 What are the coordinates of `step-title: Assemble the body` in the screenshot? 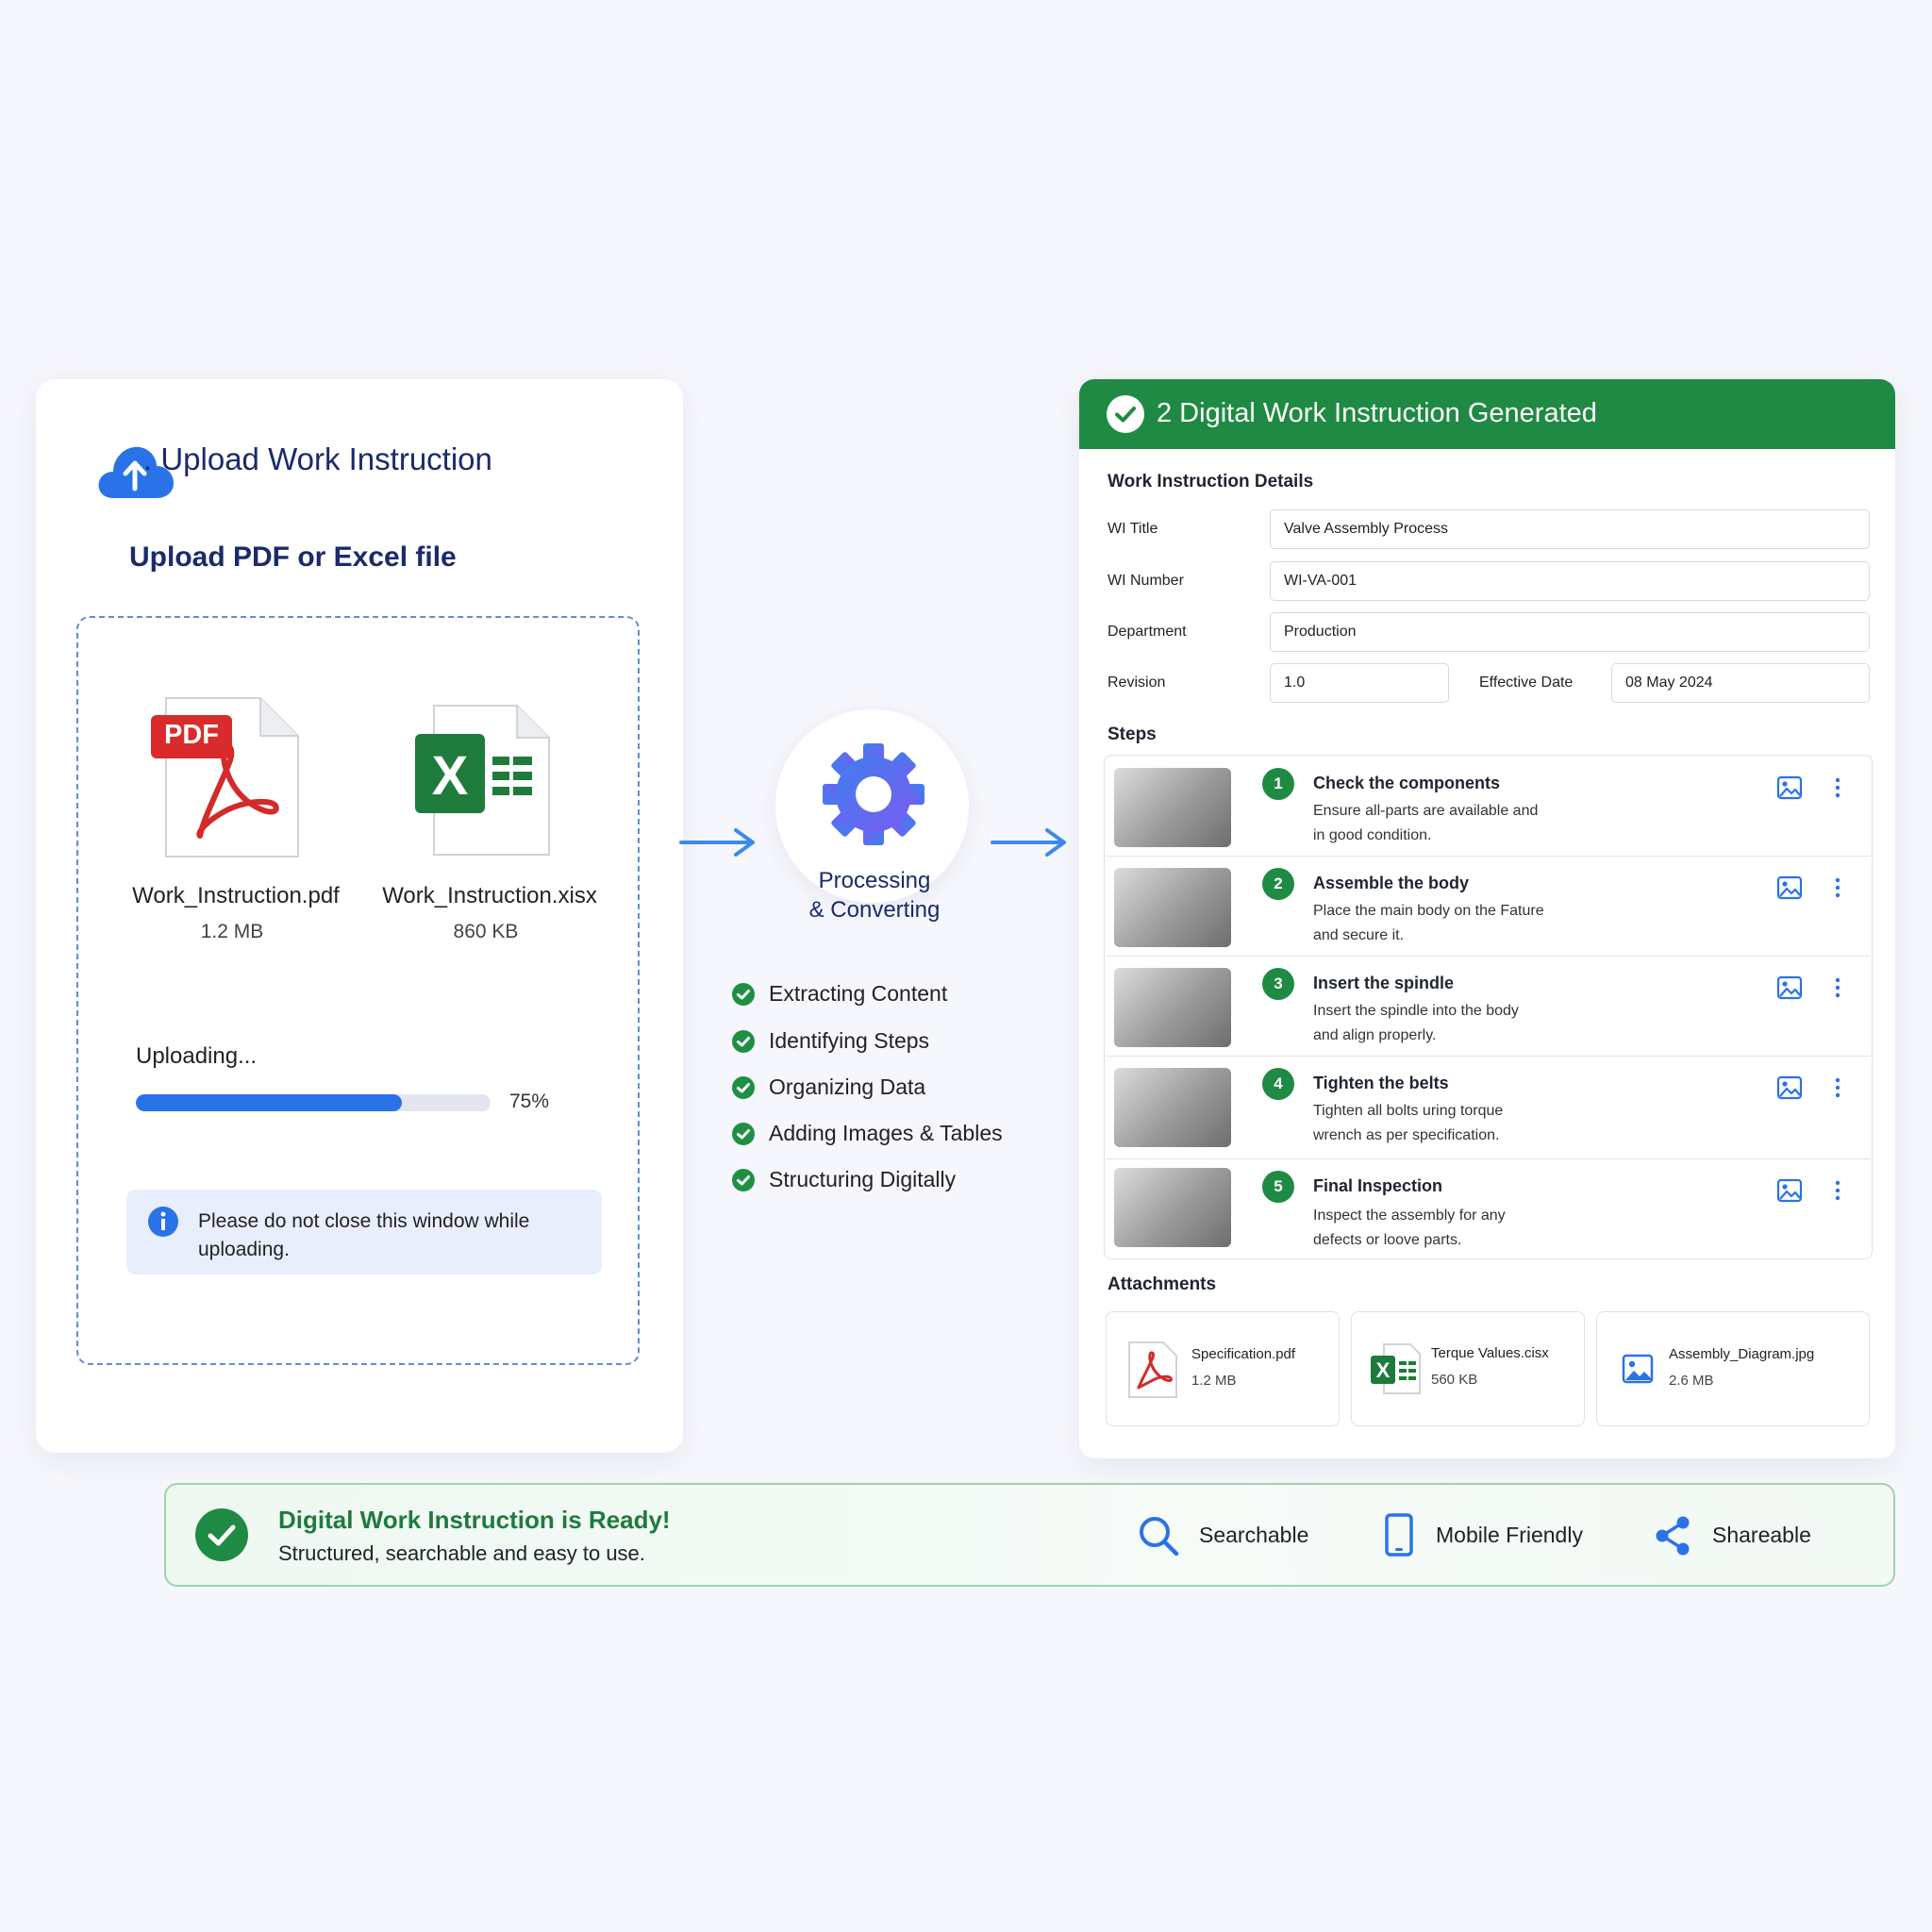 It's located at (1392, 883).